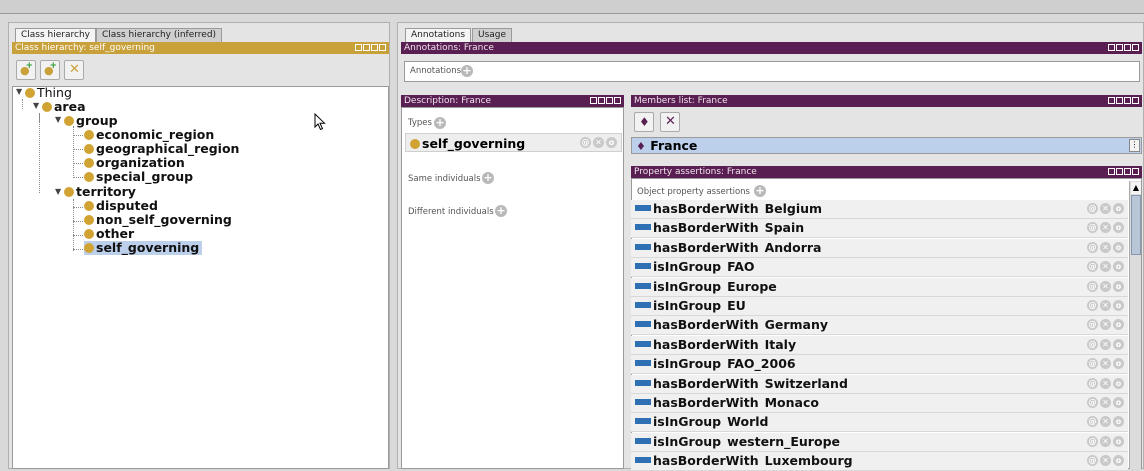  What do you see at coordinates (492, 35) in the screenshot?
I see `tab-usage: Usage` at bounding box center [492, 35].